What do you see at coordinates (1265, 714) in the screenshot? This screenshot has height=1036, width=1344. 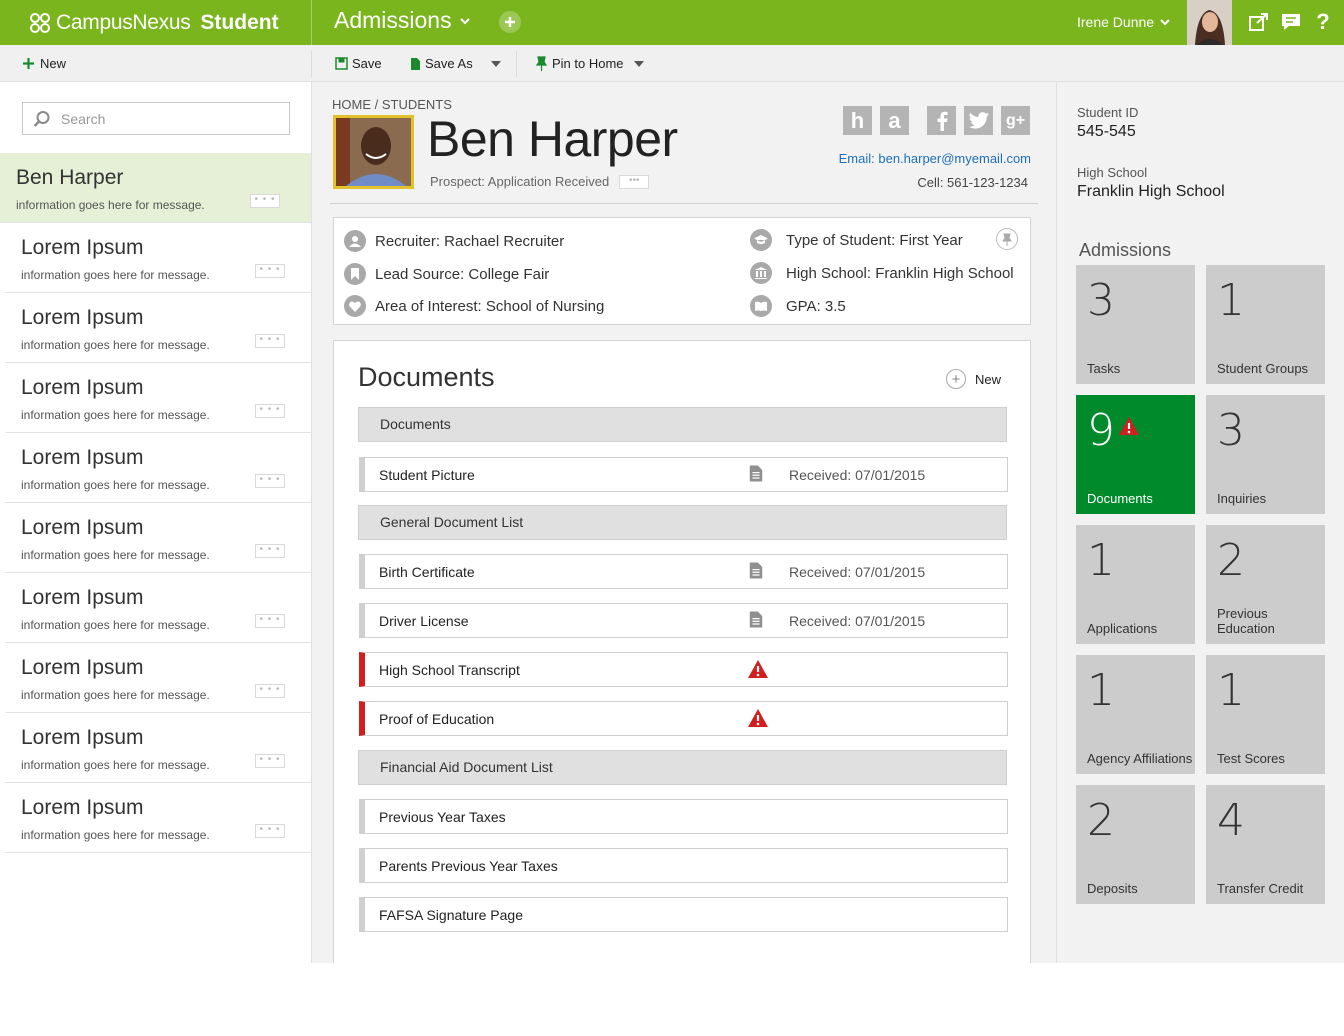 I see `admissions-tile: 1 Test Scores` at bounding box center [1265, 714].